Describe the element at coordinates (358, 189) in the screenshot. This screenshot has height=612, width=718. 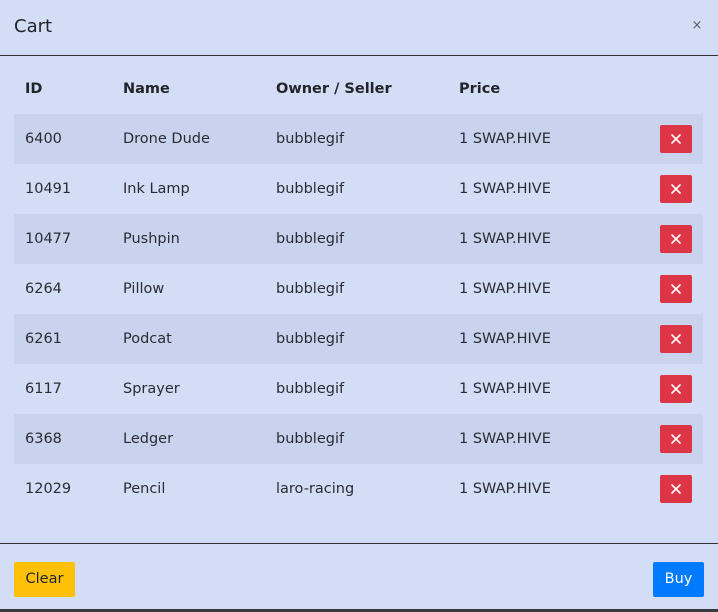
I see `table-row: 10491 Ink Lamp bubblegif 1 SWAP.HIVE` at that location.